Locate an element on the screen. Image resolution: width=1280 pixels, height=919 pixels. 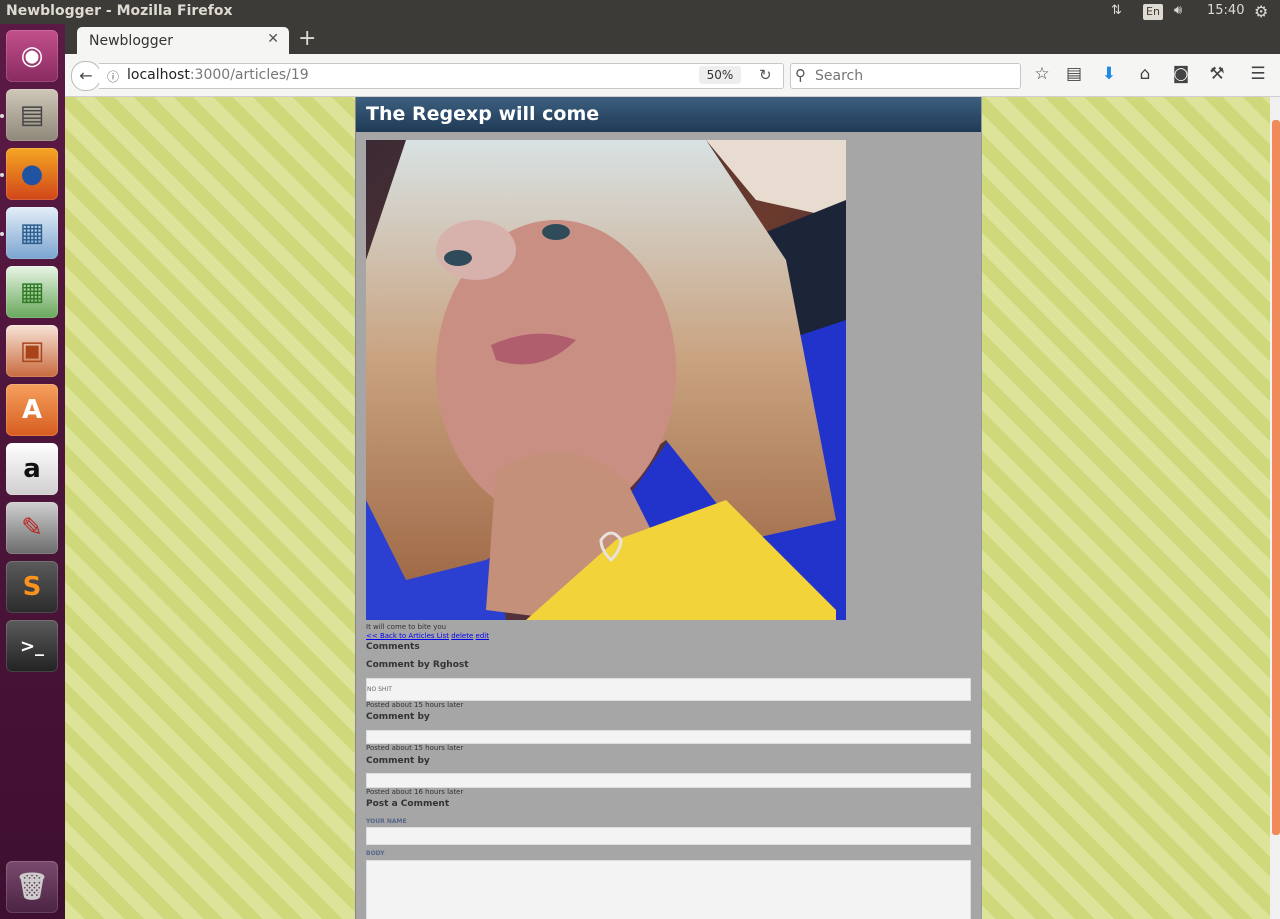
libreoffice-writer-icon: ▦ is located at coordinates (32, 233).